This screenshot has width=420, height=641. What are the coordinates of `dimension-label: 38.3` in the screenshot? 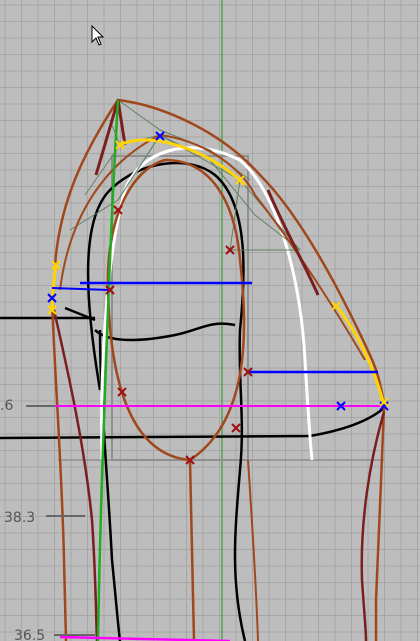 It's located at (20, 518).